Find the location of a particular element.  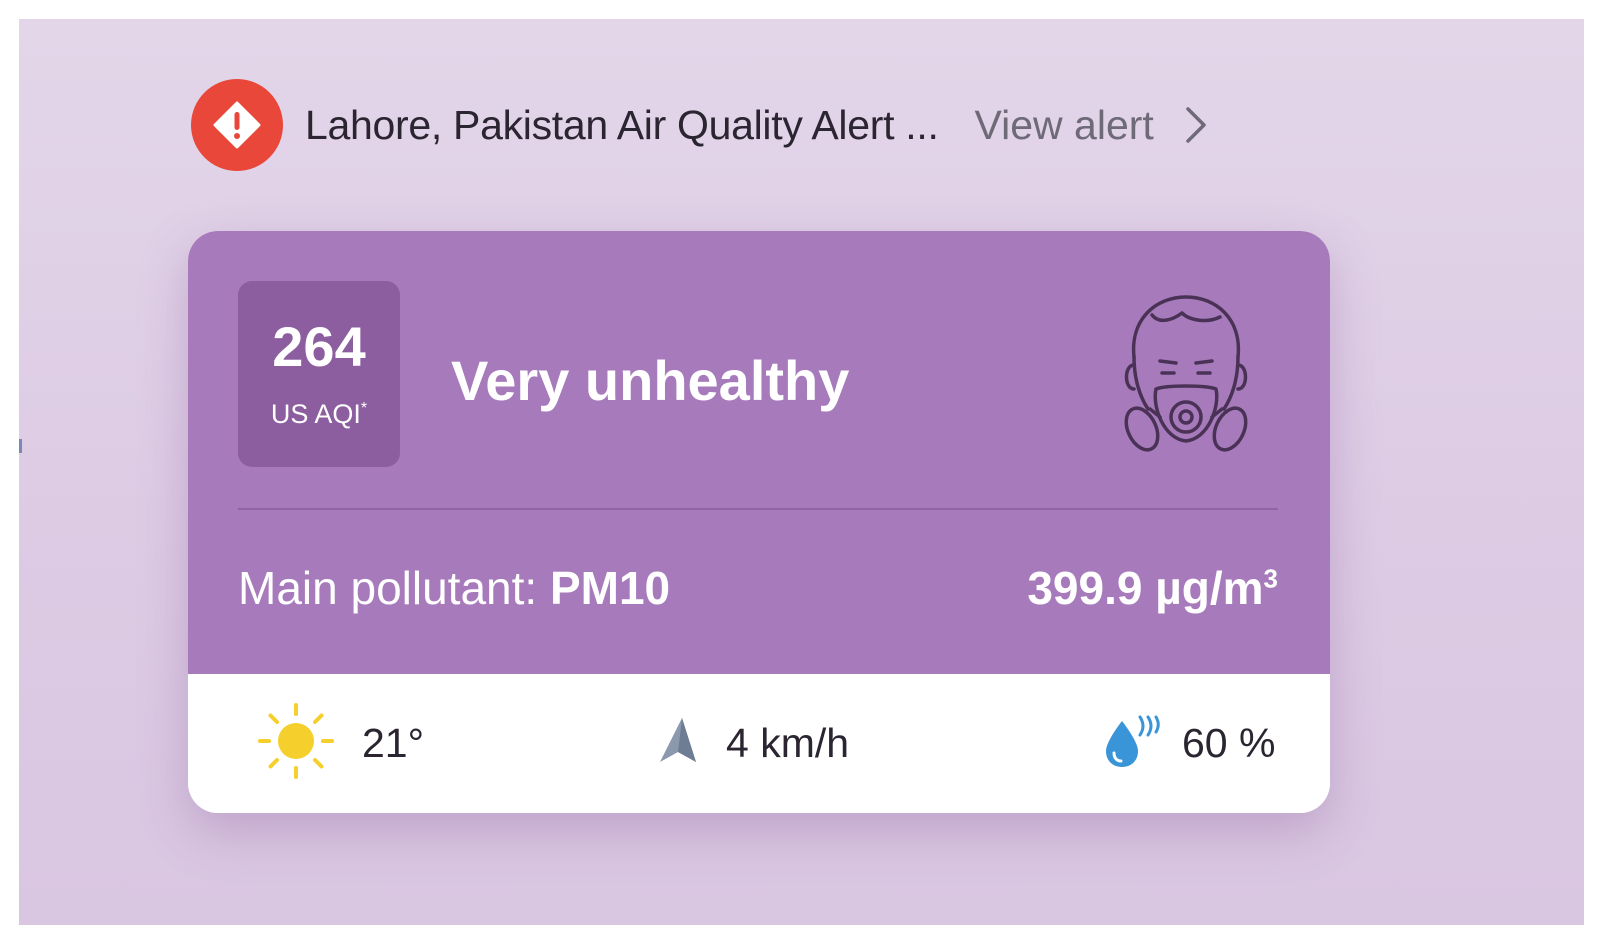

view-alert-label: View alert is located at coordinates (1064, 124).